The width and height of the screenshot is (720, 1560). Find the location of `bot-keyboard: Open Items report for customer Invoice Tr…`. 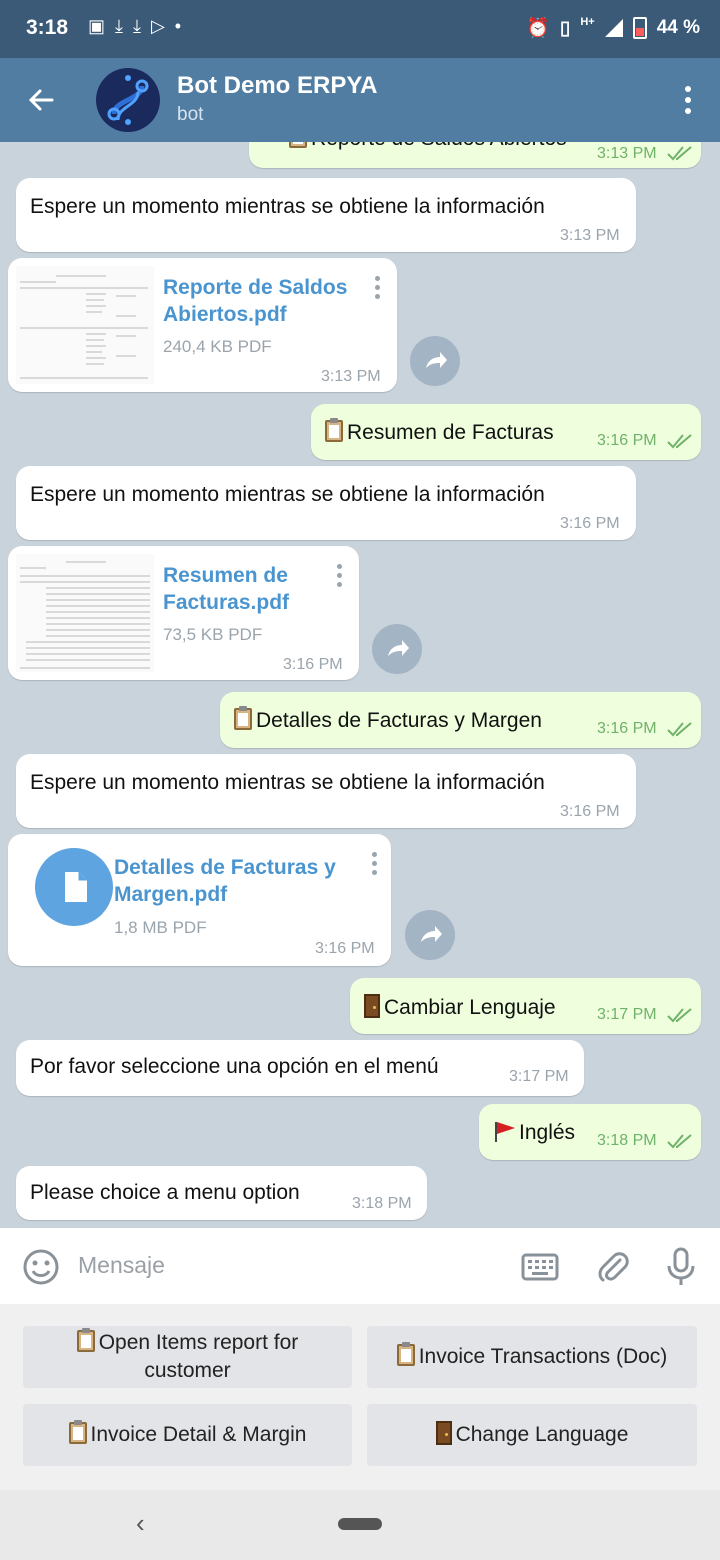

bot-keyboard: Open Items report for customer Invoice Tr… is located at coordinates (360, 1397).